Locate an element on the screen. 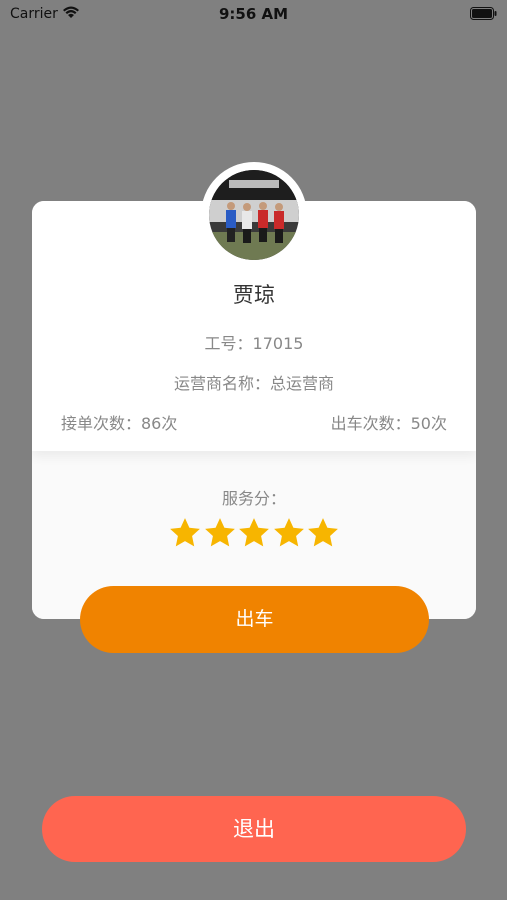  logout-button: 退出 is located at coordinates (254, 829).